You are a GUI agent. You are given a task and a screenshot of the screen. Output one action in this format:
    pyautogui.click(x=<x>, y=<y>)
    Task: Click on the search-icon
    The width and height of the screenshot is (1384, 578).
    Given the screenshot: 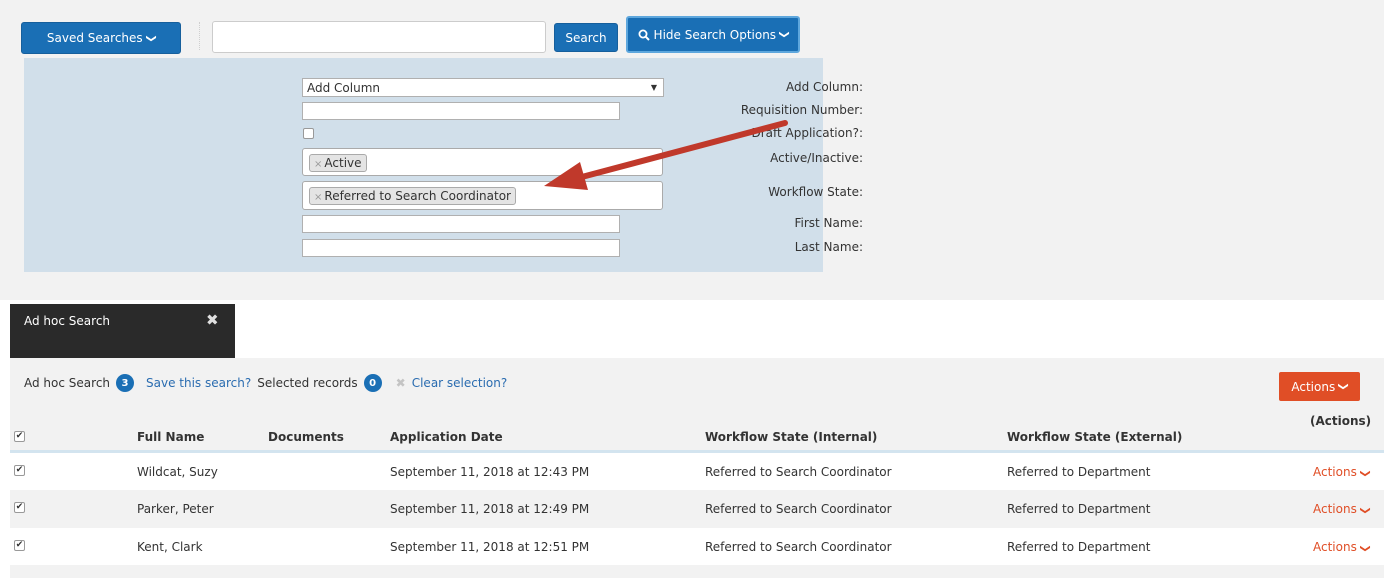 What is the action you would take?
    pyautogui.click(x=644, y=35)
    